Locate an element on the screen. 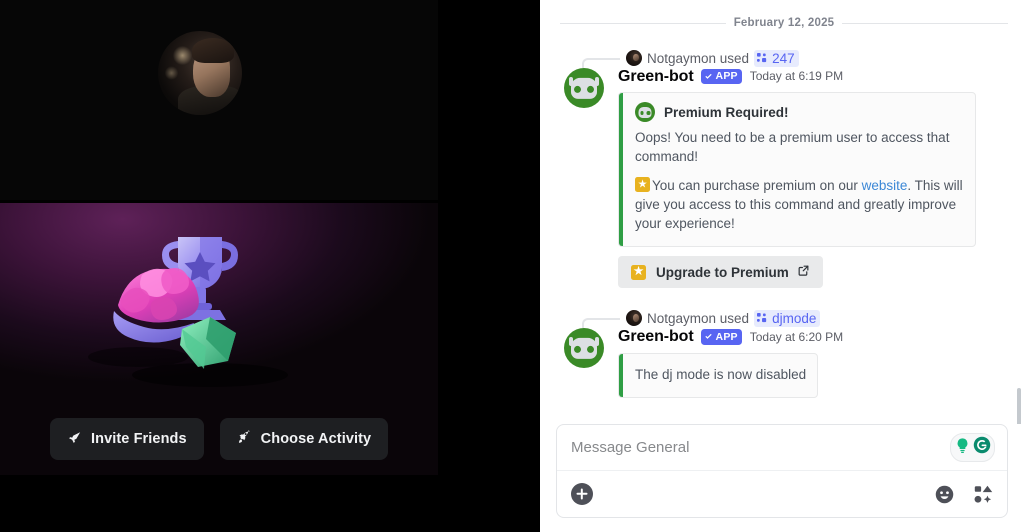 This screenshot has height=532, width=1024. message-scrollbar-thumb is located at coordinates (1019, 406).